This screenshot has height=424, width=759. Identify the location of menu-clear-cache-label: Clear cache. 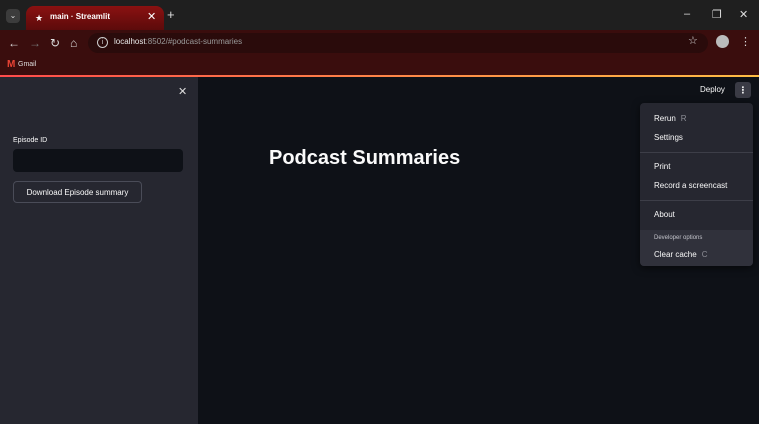
(675, 254).